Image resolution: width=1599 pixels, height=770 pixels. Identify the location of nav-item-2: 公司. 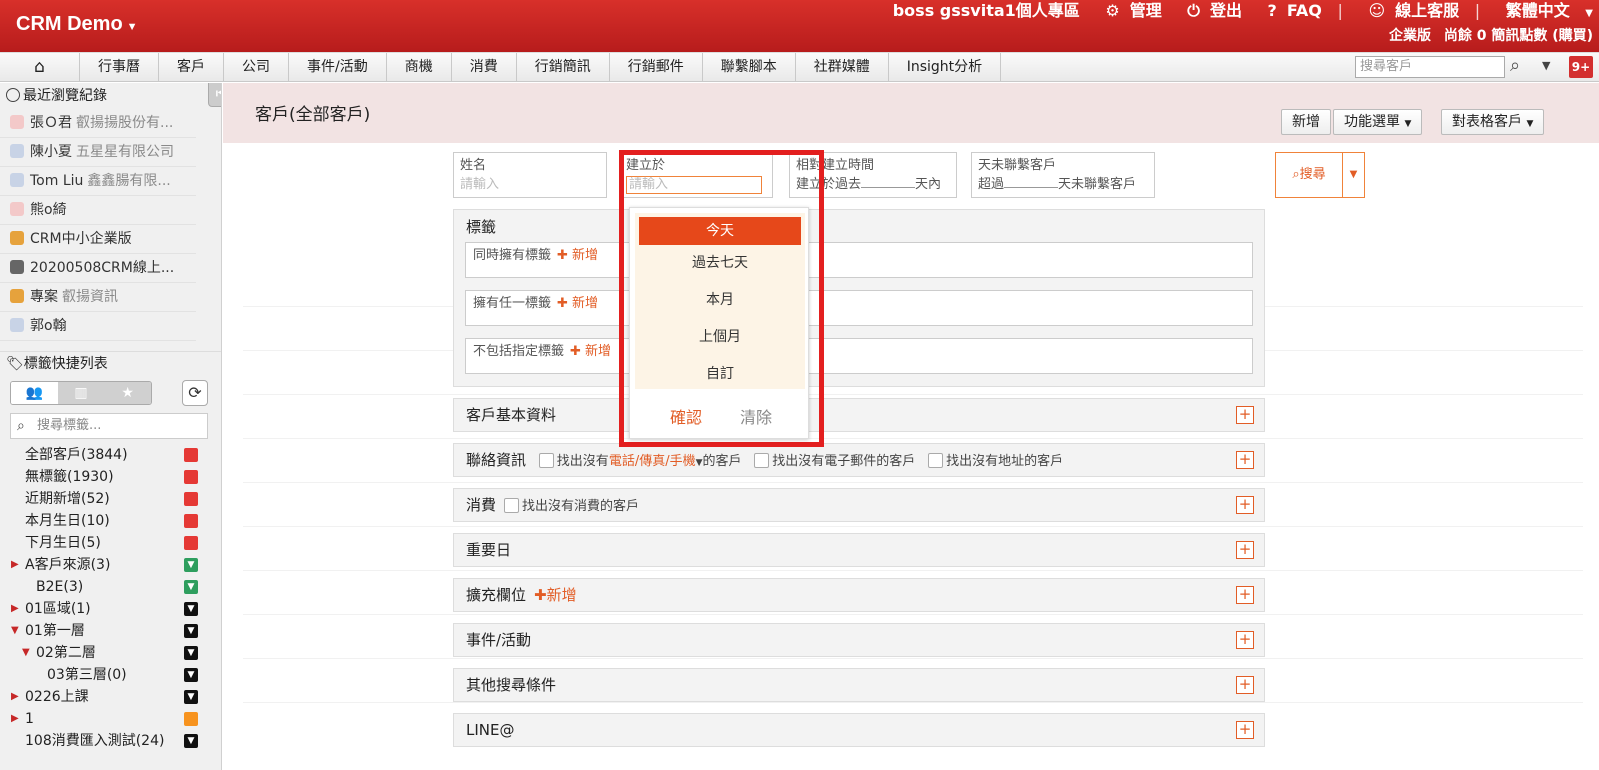
(256, 67).